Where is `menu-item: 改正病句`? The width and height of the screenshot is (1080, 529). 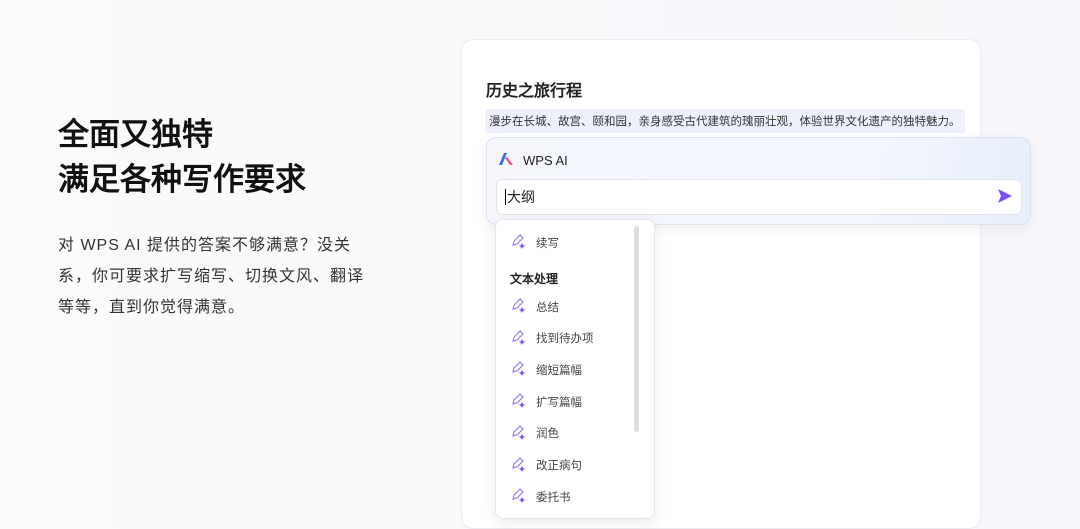 menu-item: 改正病句 is located at coordinates (546, 465).